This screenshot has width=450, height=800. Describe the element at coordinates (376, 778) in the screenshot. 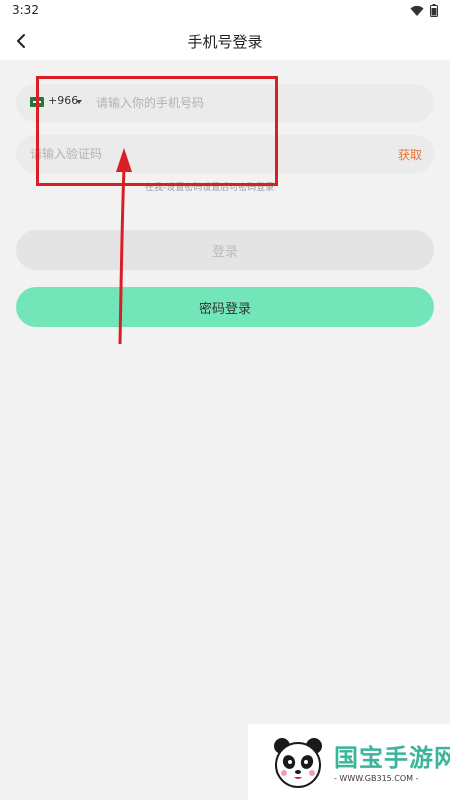

I see `watermark-url: - WWW.GB315.COM -` at that location.